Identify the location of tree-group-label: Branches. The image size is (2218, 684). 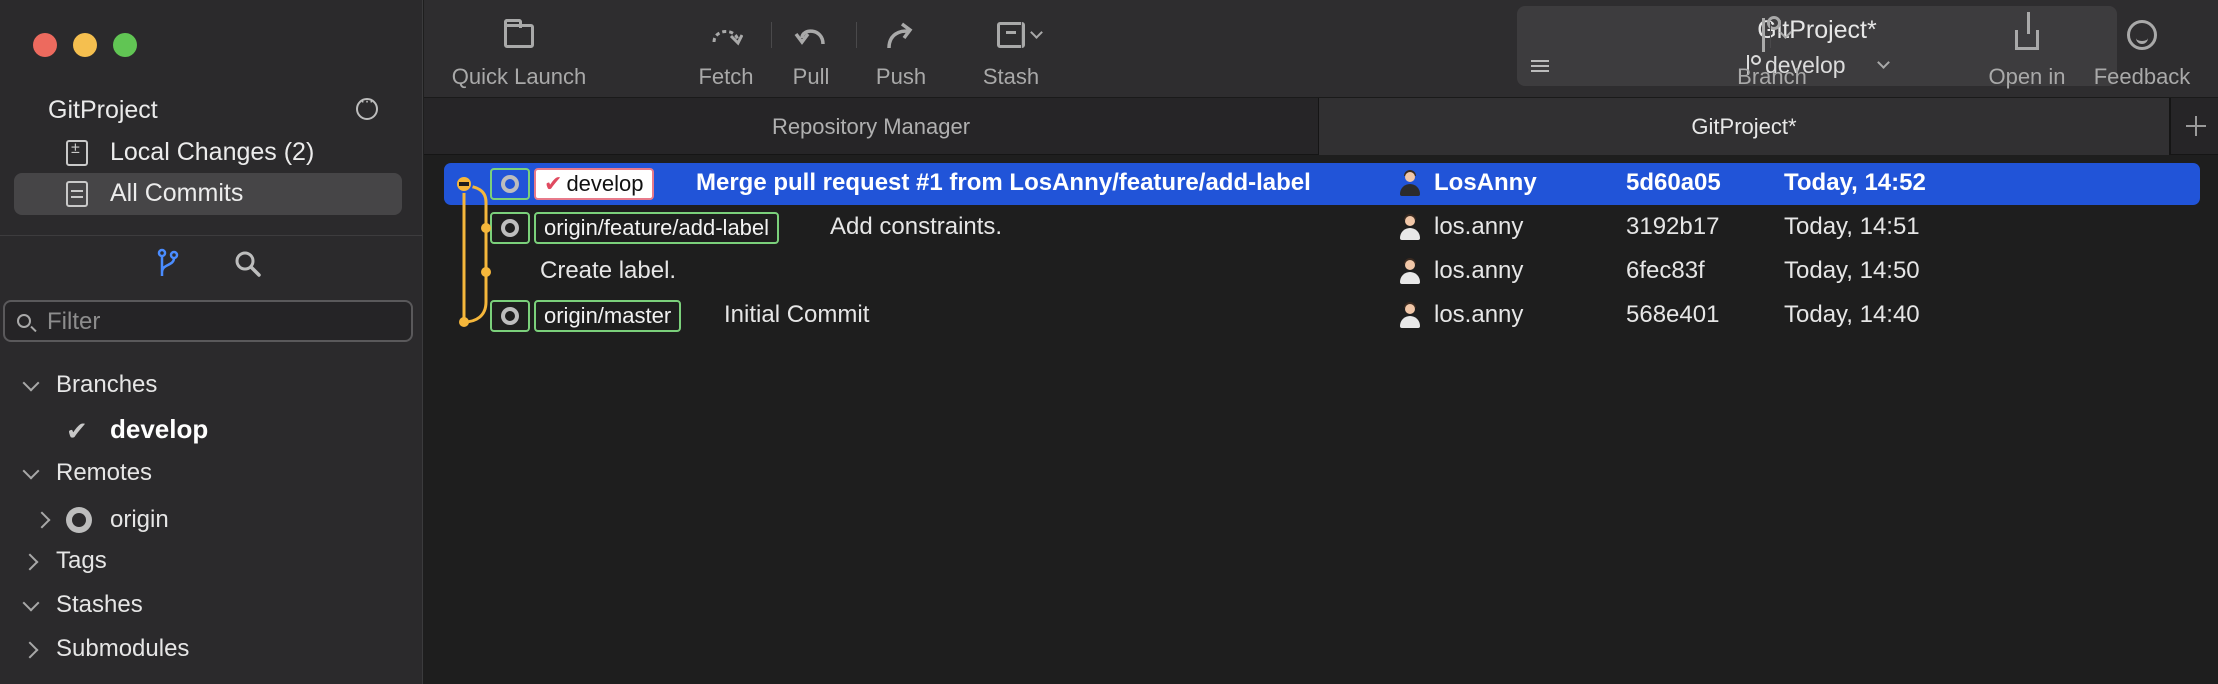
(107, 384).